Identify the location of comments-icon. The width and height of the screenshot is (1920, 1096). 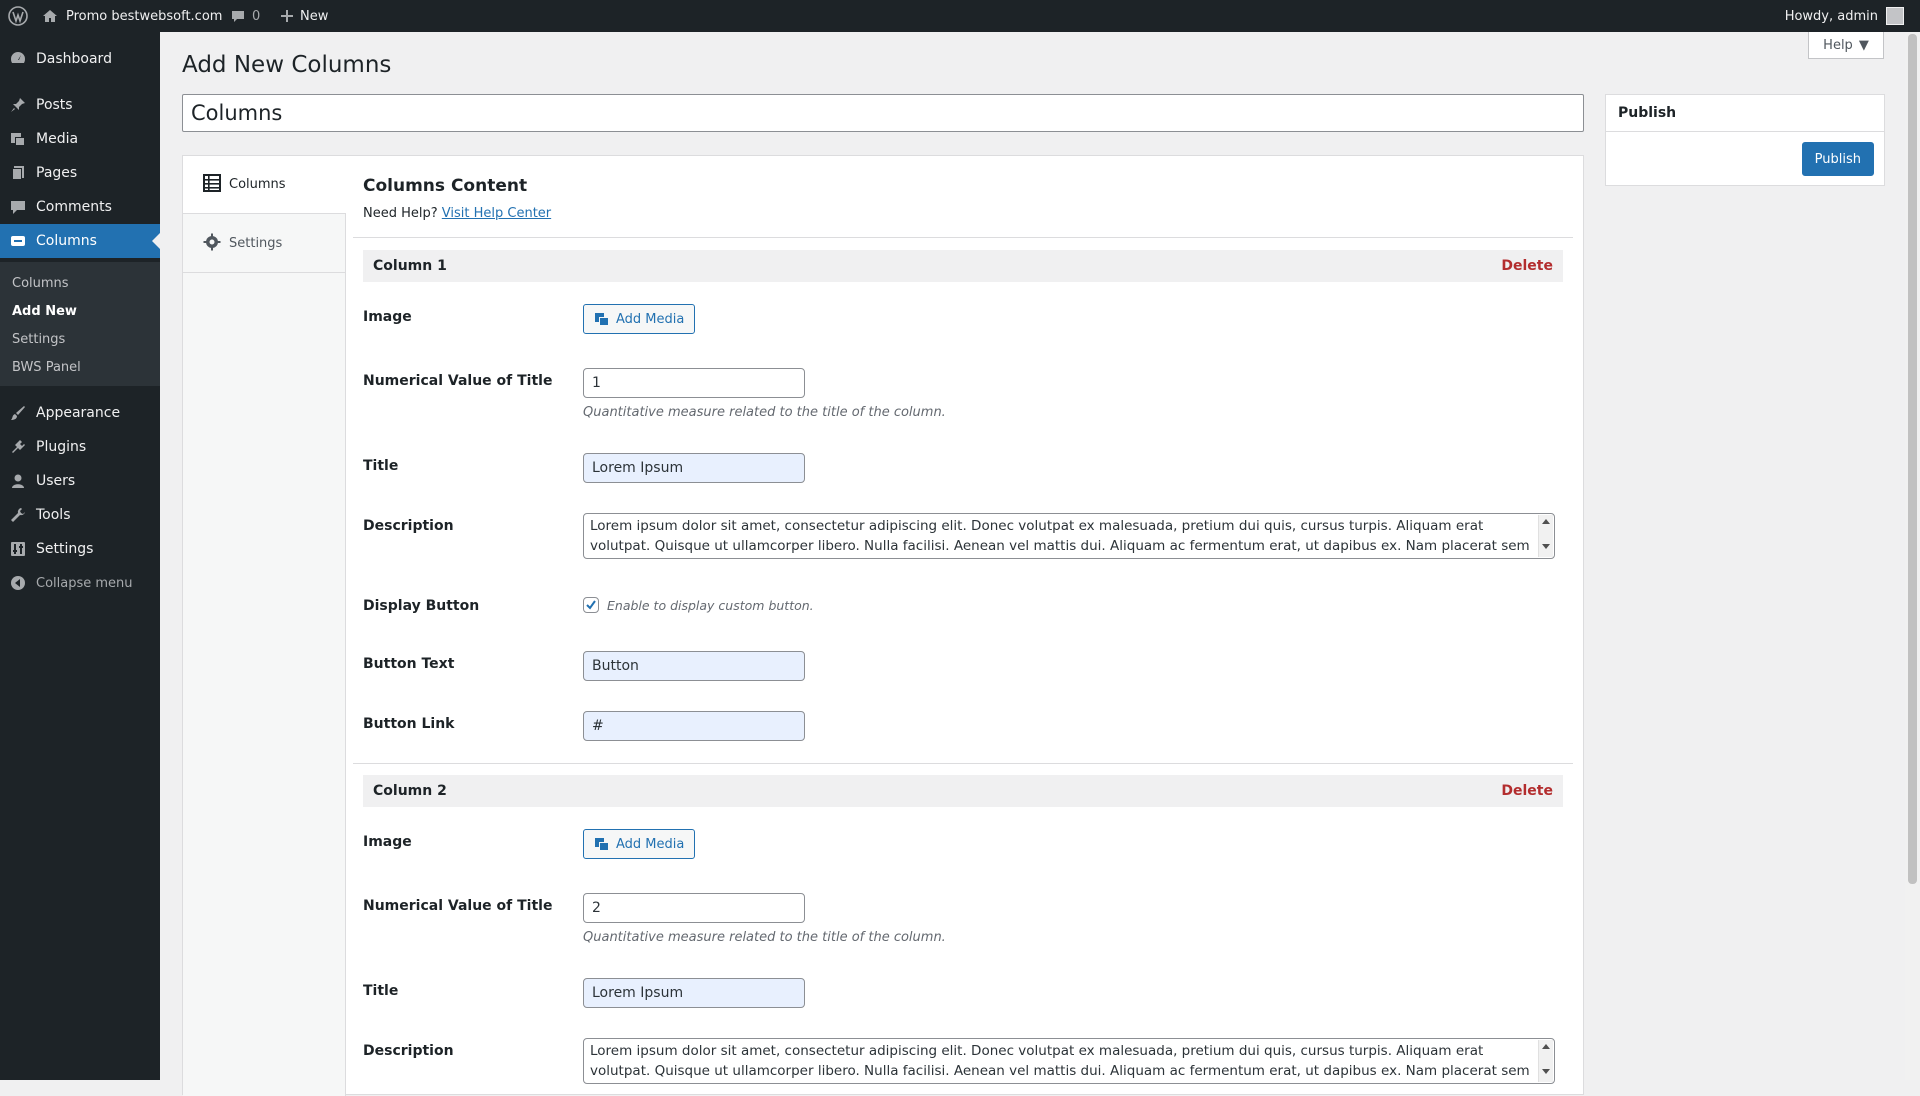
(18, 207).